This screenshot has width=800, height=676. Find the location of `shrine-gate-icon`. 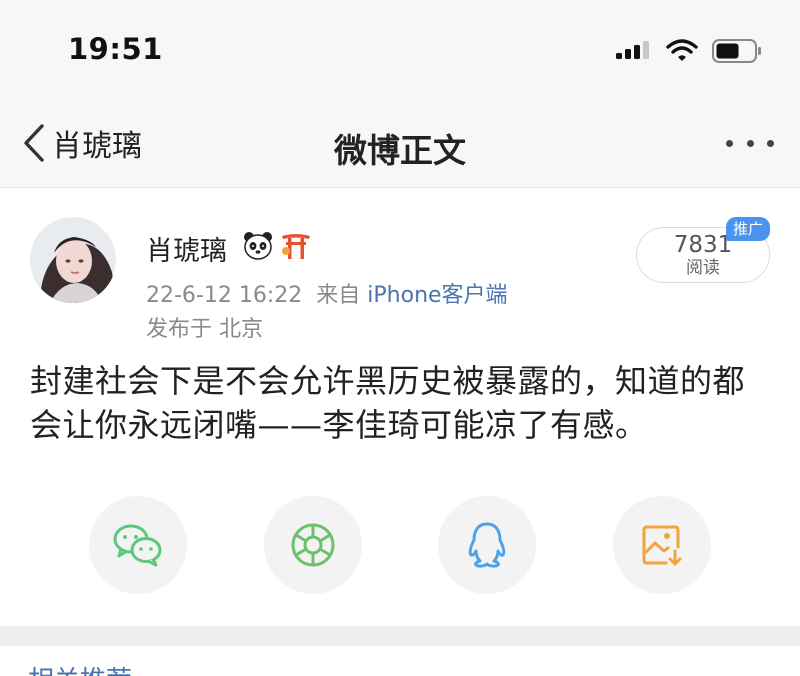

shrine-gate-icon is located at coordinates (296, 246).